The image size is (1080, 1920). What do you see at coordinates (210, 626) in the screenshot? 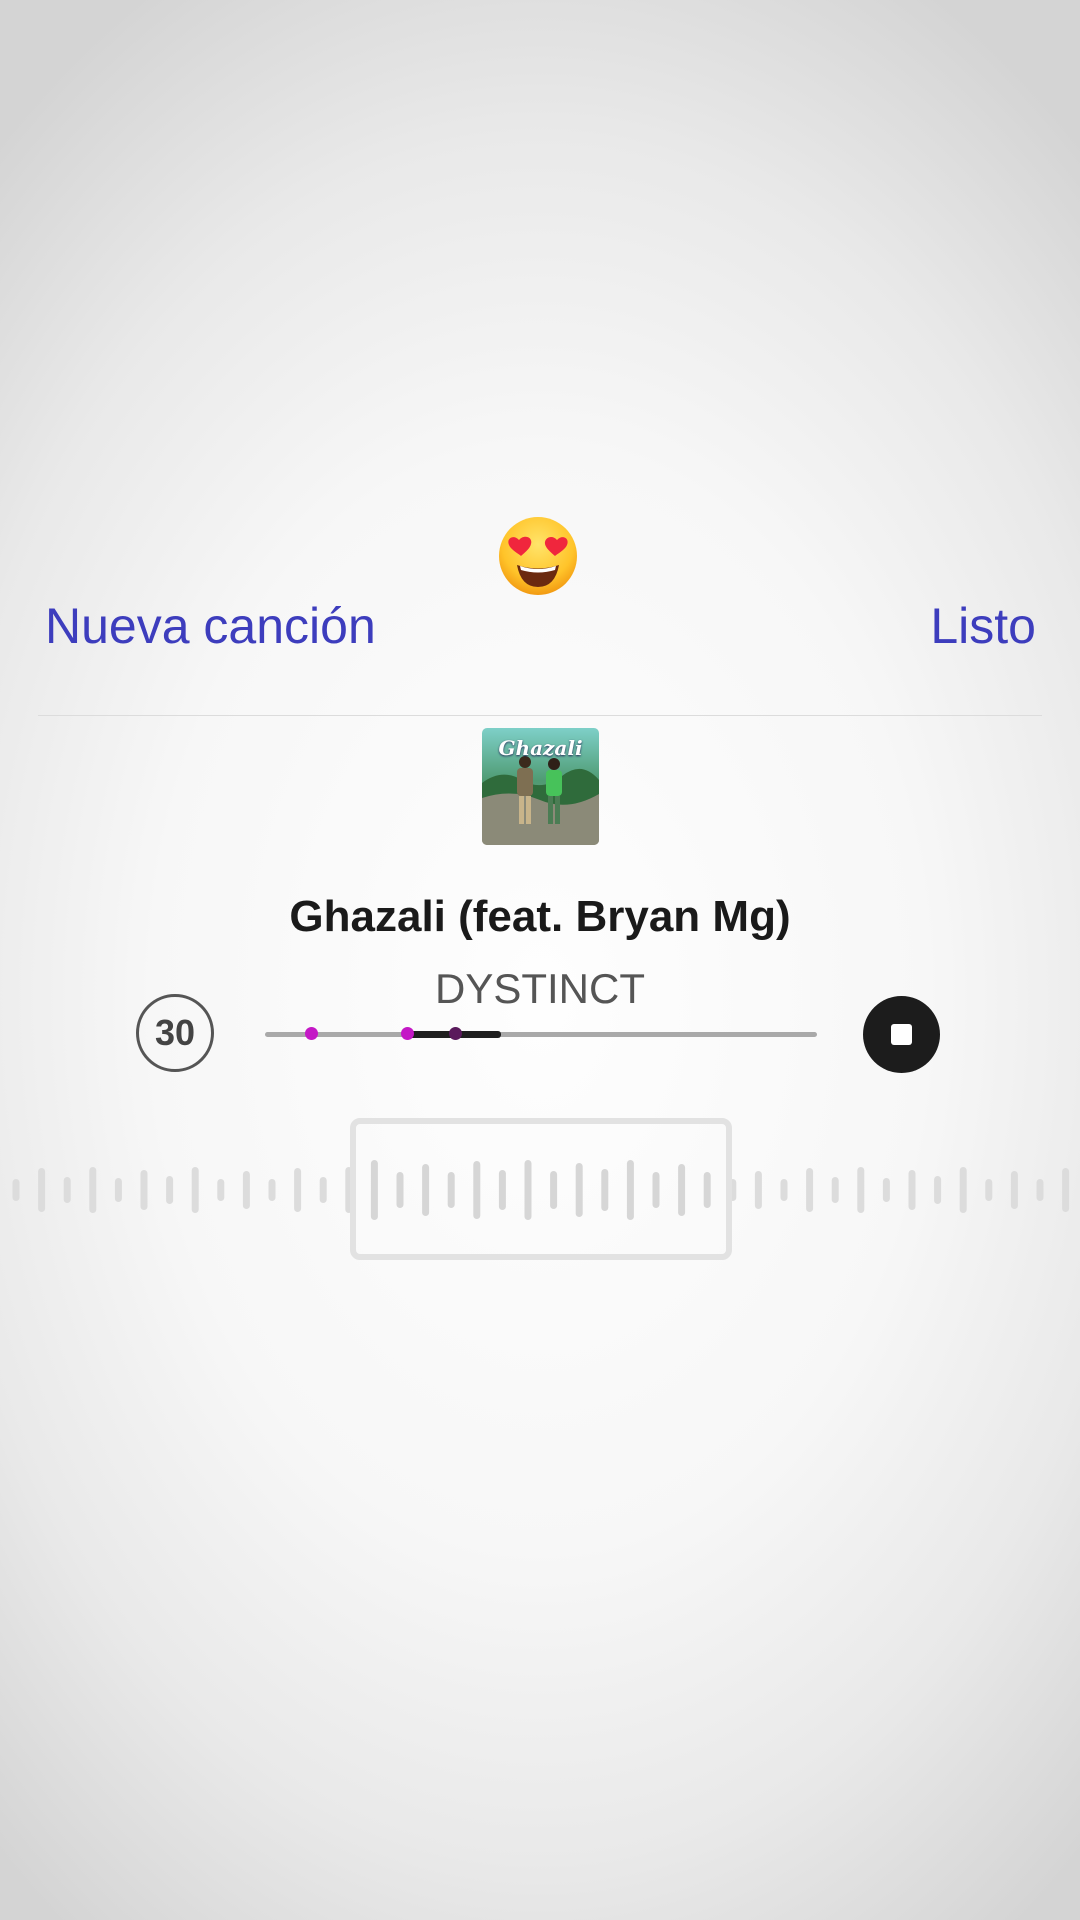
I see `new-song-button: Nueva canción` at bounding box center [210, 626].